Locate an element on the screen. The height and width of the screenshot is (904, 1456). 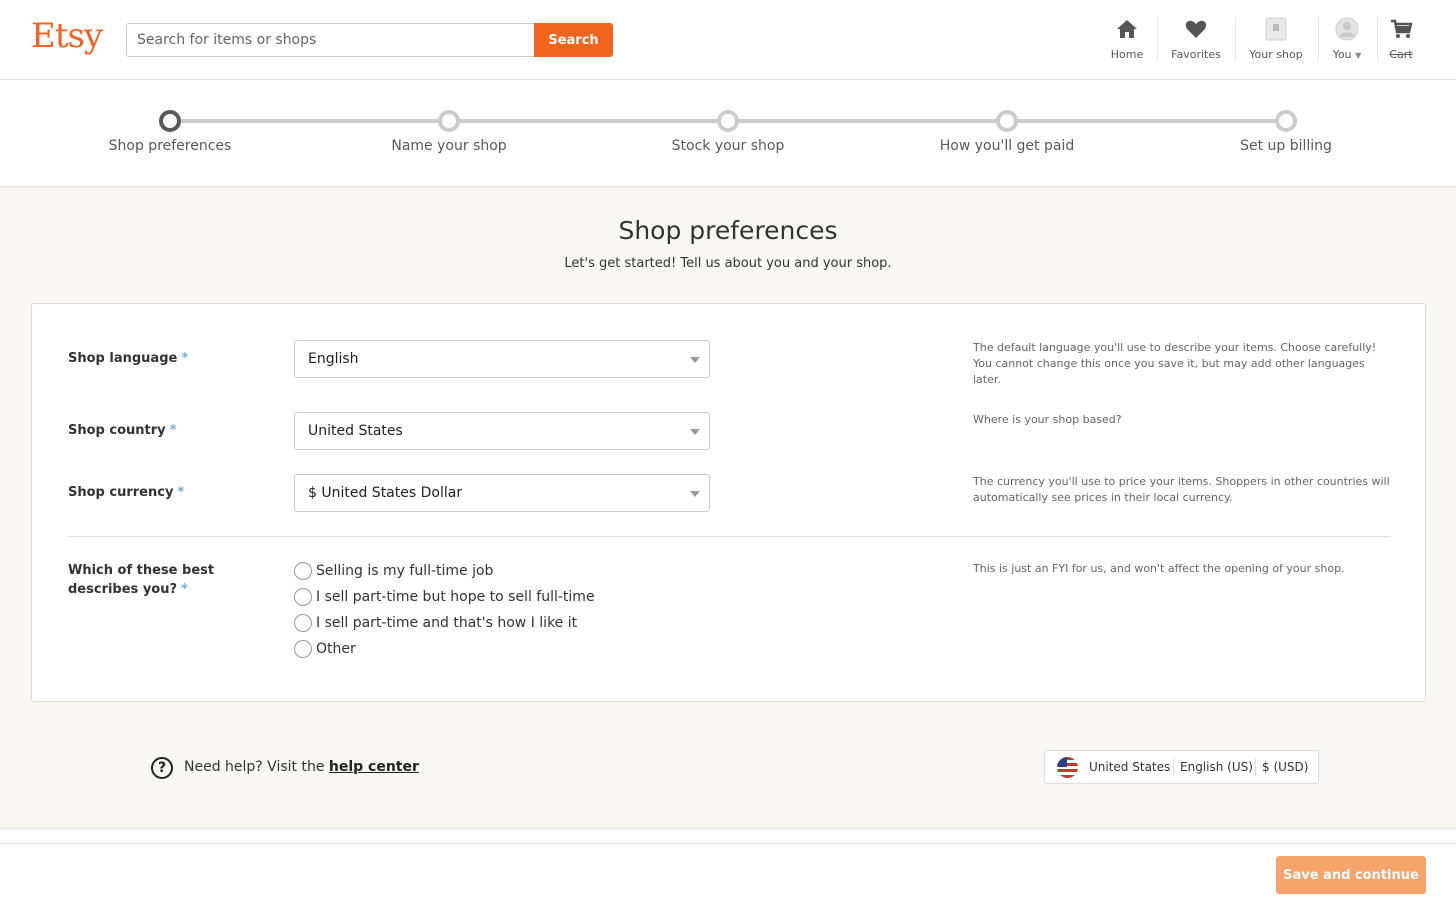
avatar-icon is located at coordinates (1347, 29).